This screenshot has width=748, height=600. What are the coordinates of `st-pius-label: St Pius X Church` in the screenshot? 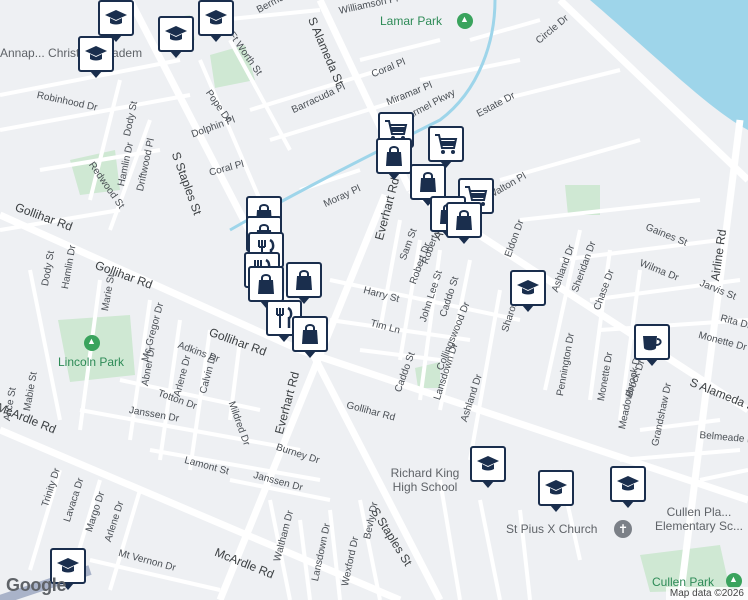 It's located at (552, 529).